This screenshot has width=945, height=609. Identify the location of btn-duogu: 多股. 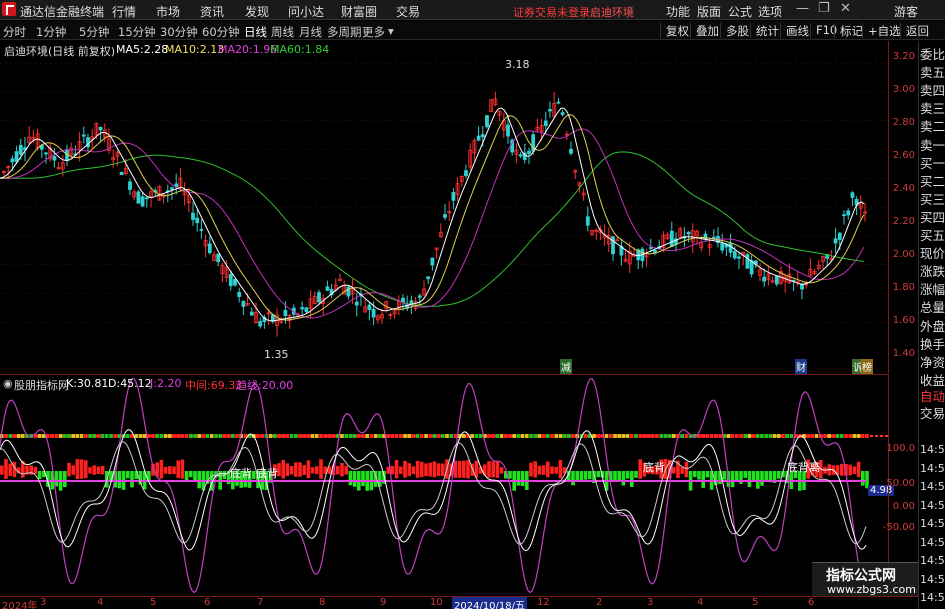
(734, 30).